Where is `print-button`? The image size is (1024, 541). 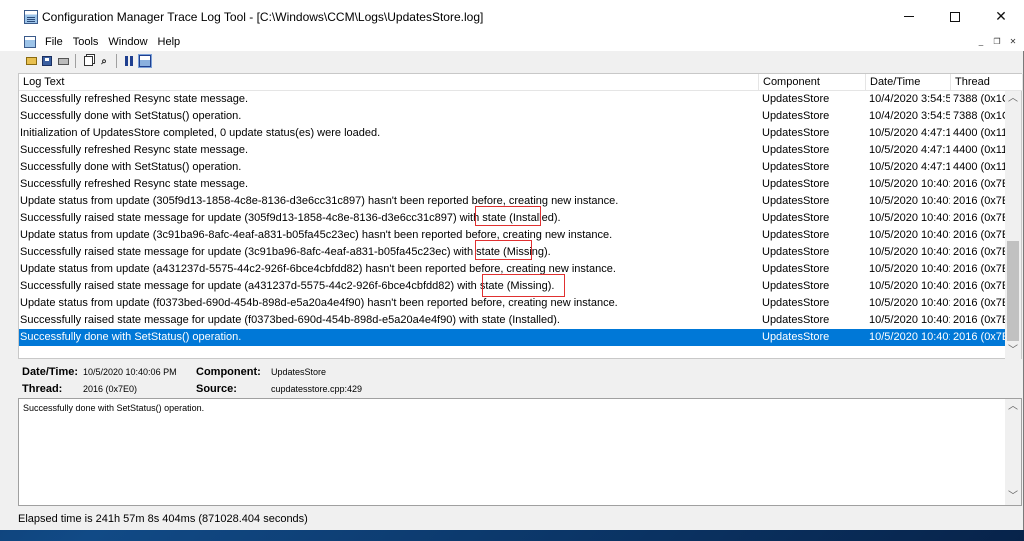
print-button is located at coordinates (63, 61).